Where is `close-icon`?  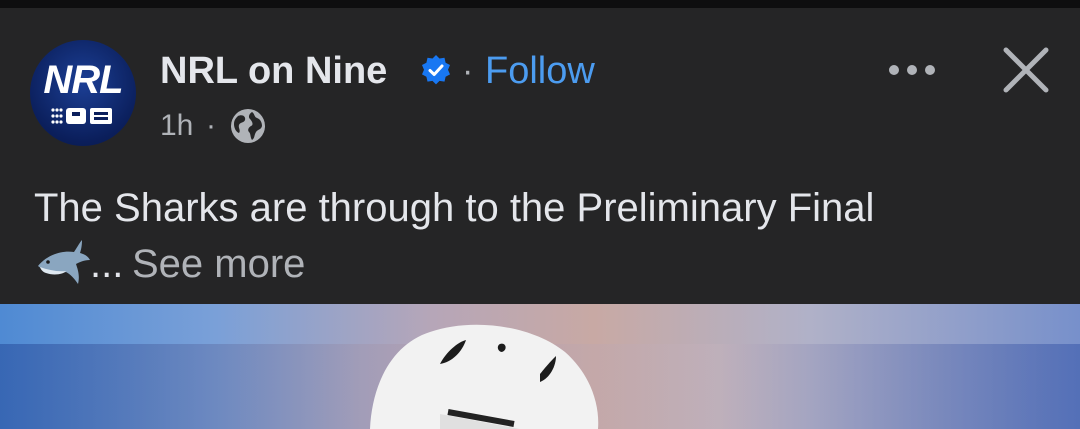 close-icon is located at coordinates (1026, 70).